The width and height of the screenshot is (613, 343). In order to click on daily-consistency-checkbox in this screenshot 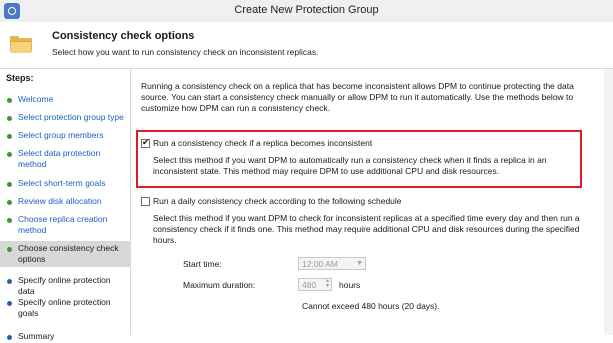, I will do `click(145, 201)`.